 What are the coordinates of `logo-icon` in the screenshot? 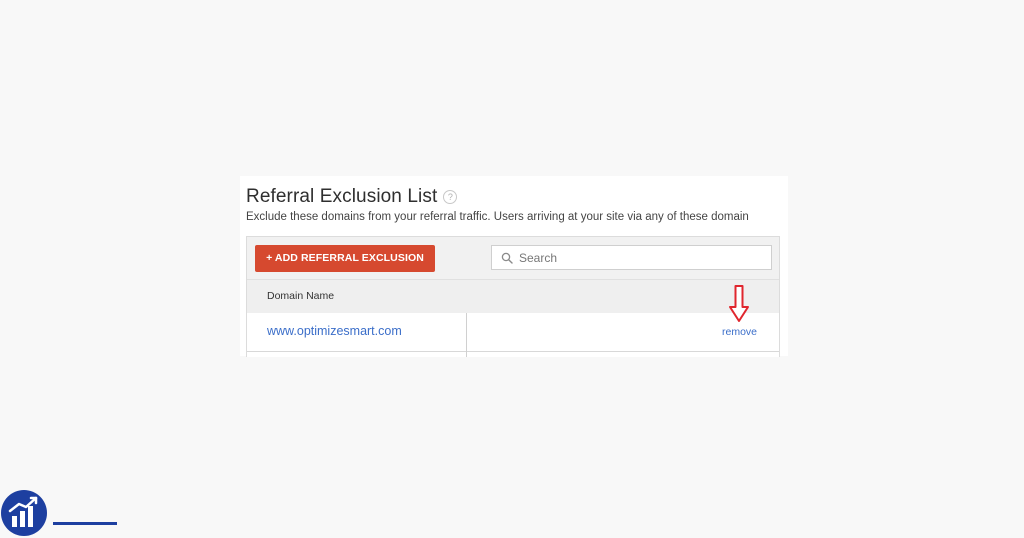 It's located at (24, 513).